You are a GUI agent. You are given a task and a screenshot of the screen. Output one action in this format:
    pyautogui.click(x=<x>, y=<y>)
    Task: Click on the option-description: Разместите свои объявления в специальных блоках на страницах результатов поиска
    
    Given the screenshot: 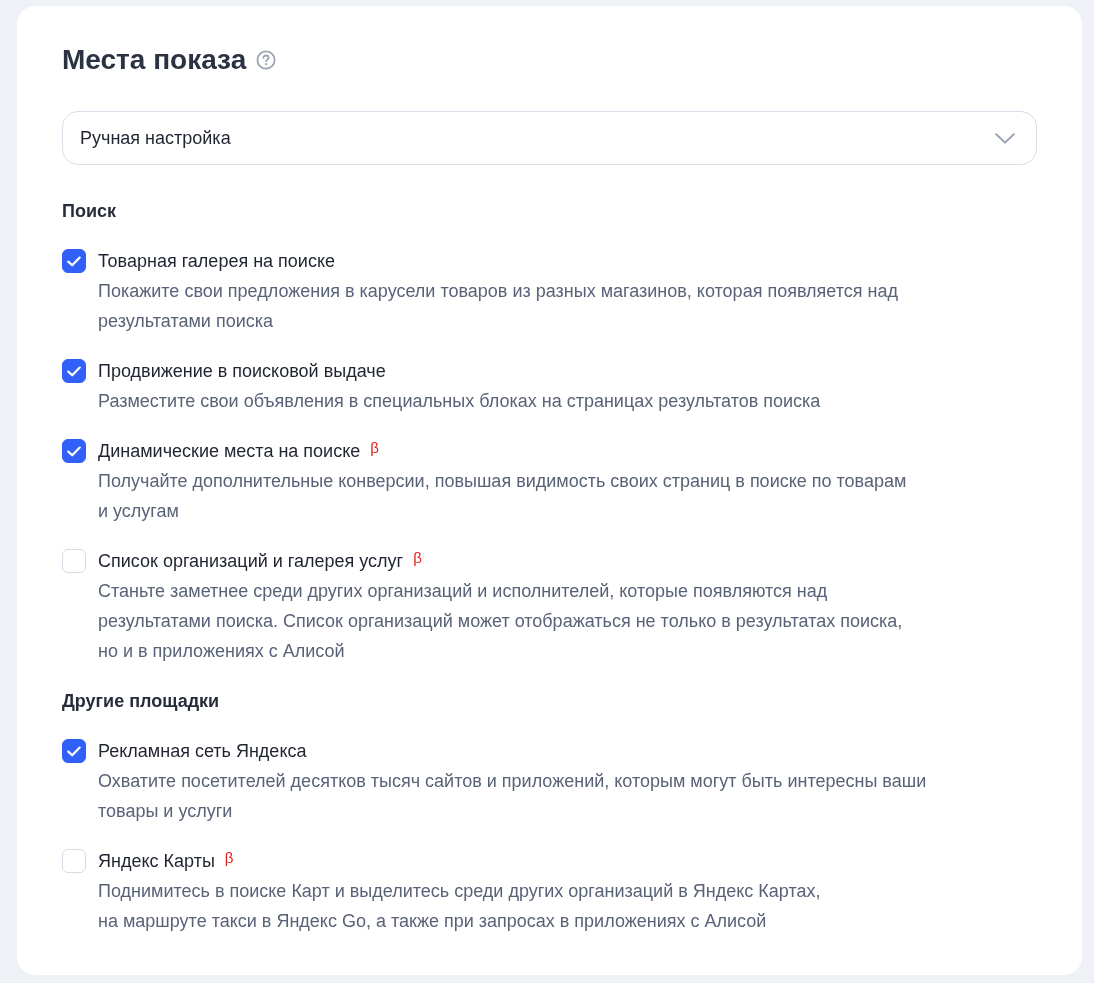 What is the action you would take?
    pyautogui.click(x=460, y=401)
    